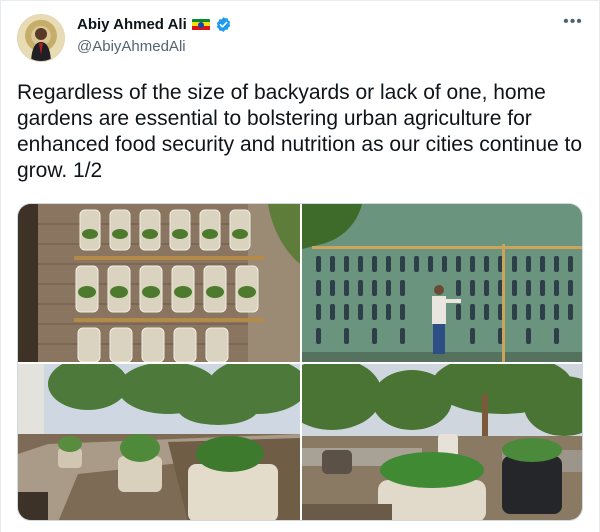 The height and width of the screenshot is (532, 600). I want to click on photo-hanging-bottle-planters, so click(159, 283).